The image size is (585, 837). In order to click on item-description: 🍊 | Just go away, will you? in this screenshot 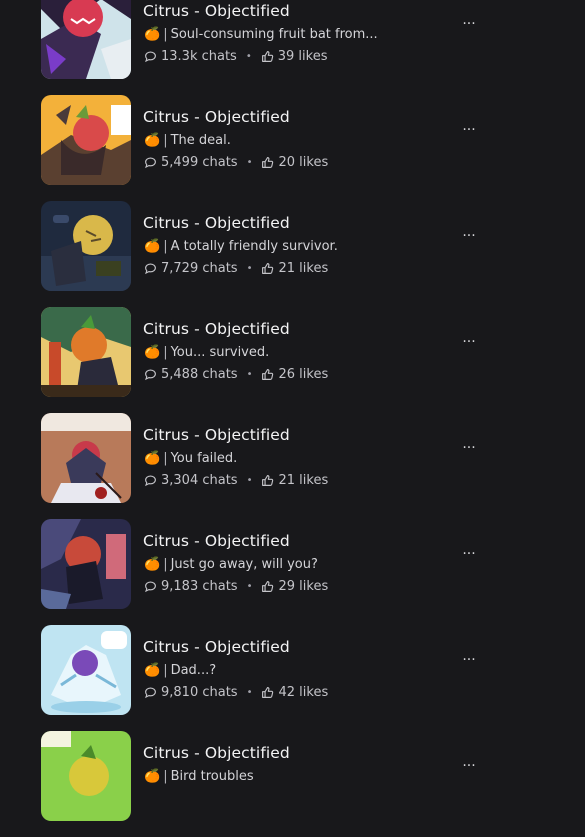, I will do `click(231, 564)`.